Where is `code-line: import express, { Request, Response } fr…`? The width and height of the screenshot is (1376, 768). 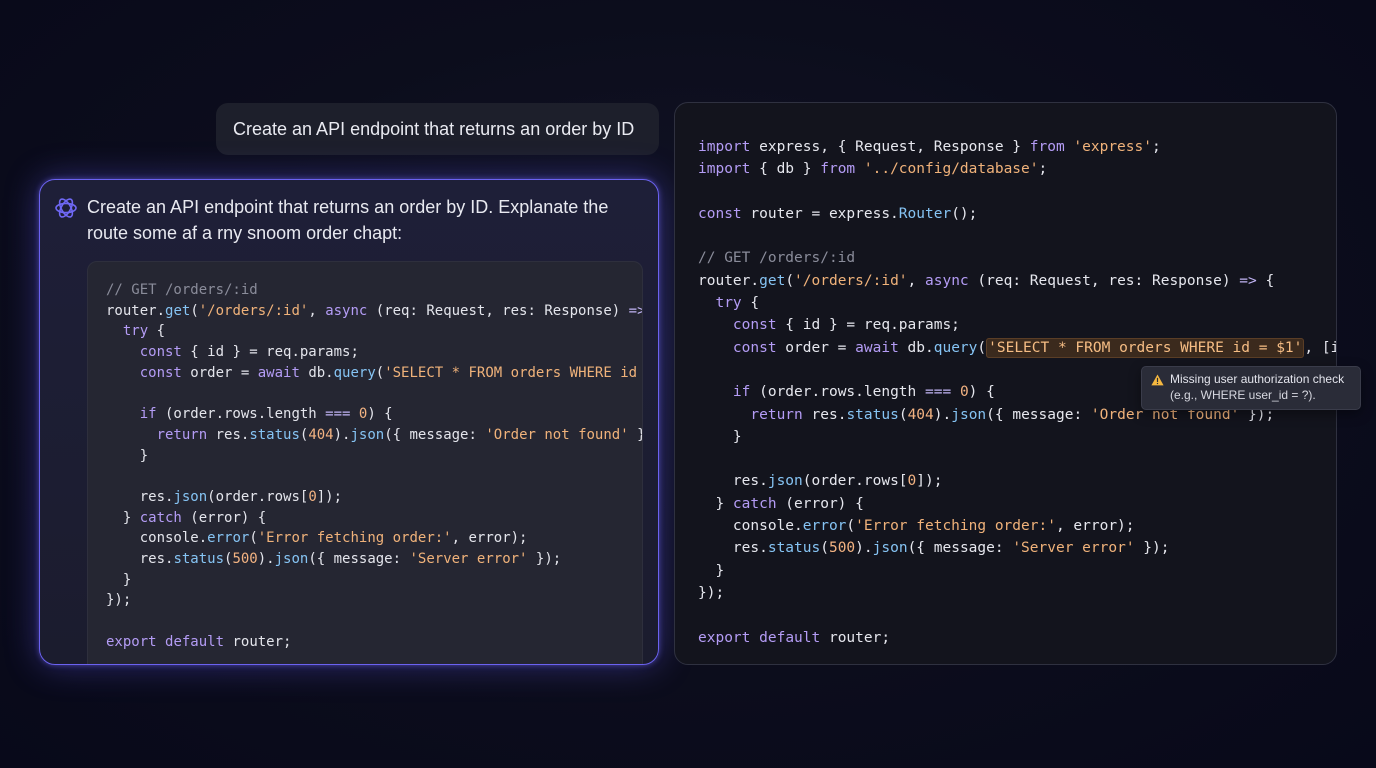 code-line: import express, { Request, Response } fr… is located at coordinates (929, 147).